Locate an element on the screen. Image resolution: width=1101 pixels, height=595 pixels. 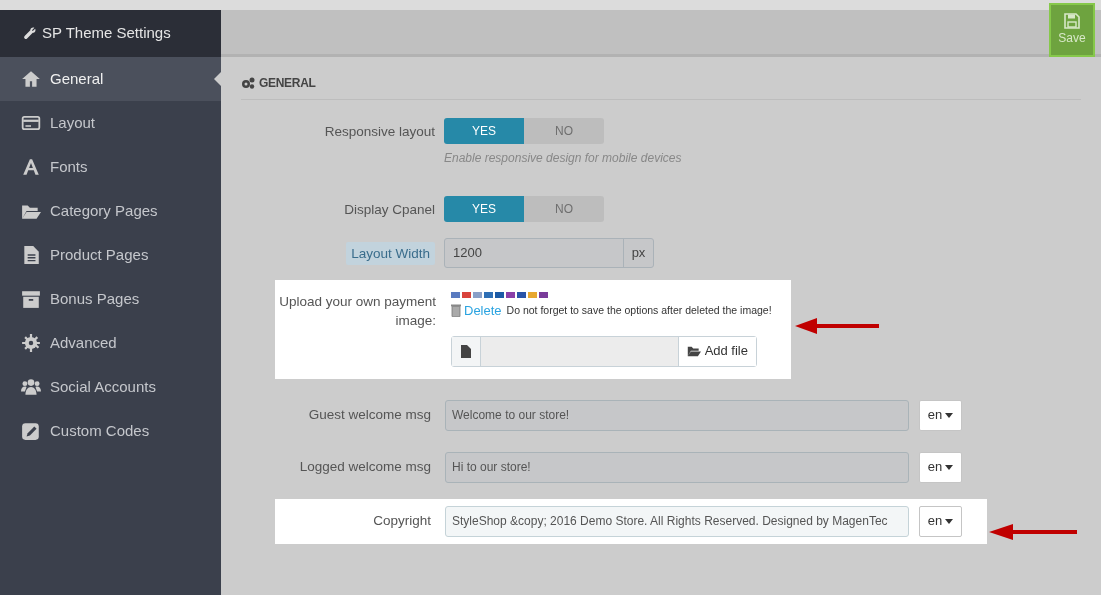
field-label: Upload your own payment image: is located at coordinates (357, 311).